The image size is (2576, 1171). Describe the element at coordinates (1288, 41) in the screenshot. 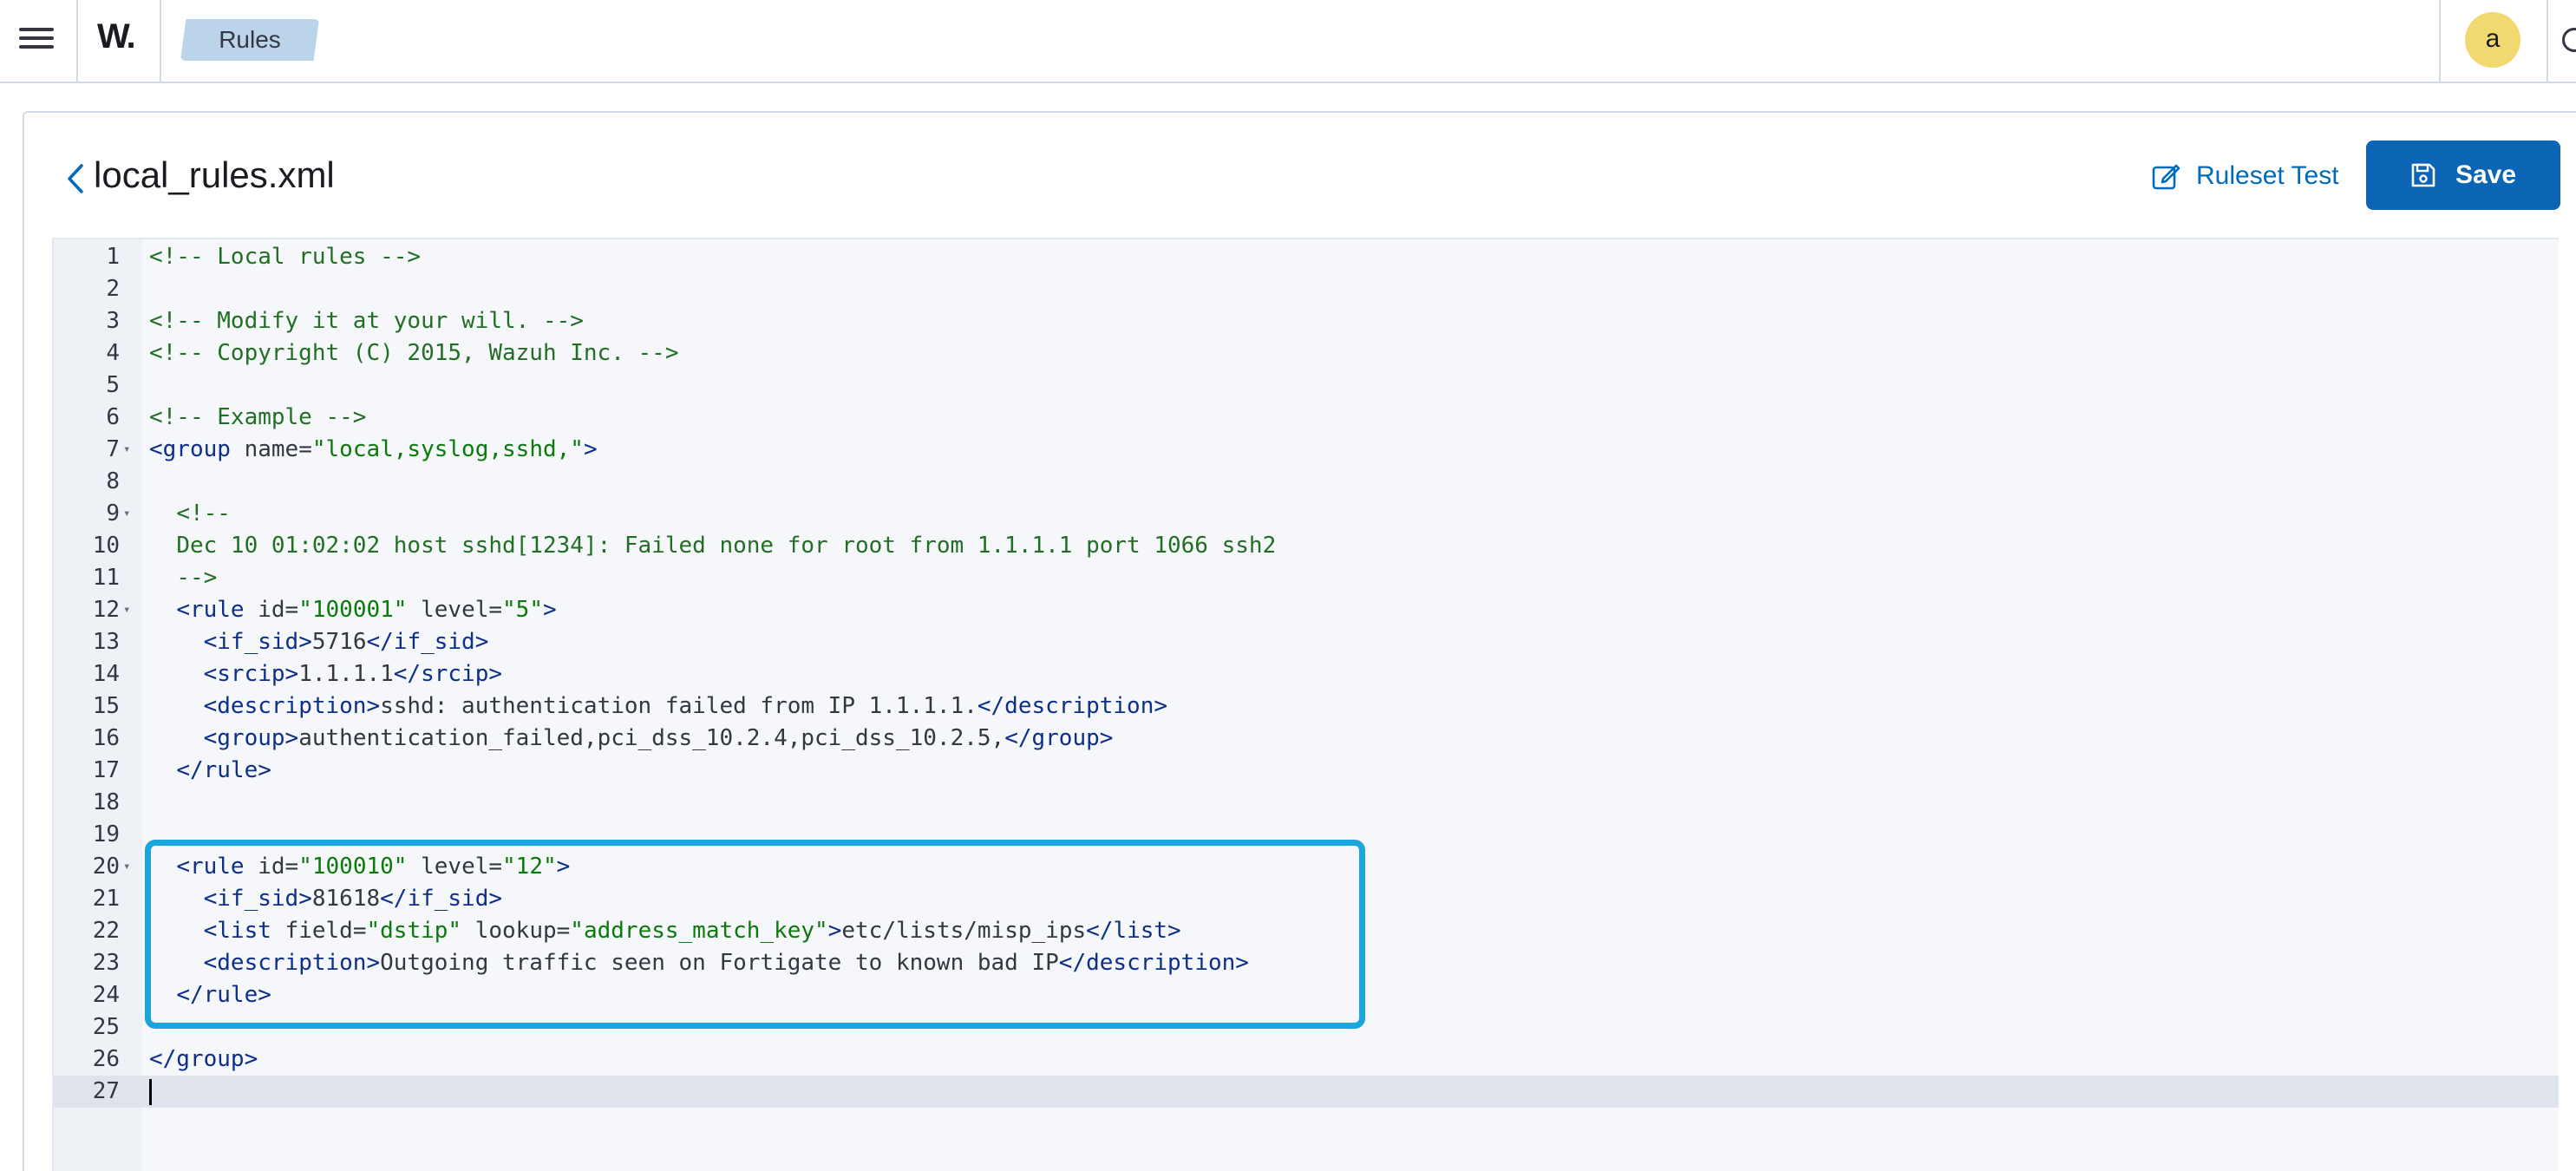

I see `top-bar: W. Rules a` at that location.